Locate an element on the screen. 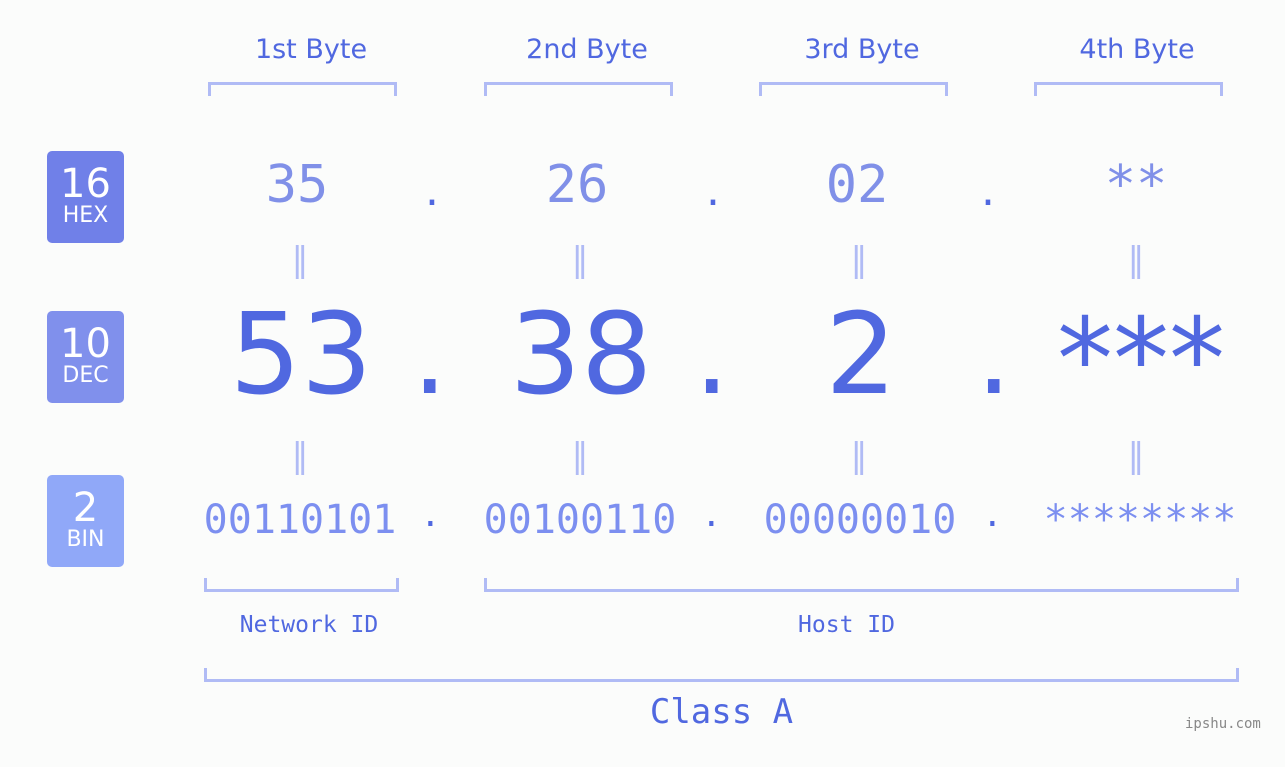 The height and width of the screenshot is (767, 1285). bin-badge-number: 2 is located at coordinates (85, 508).